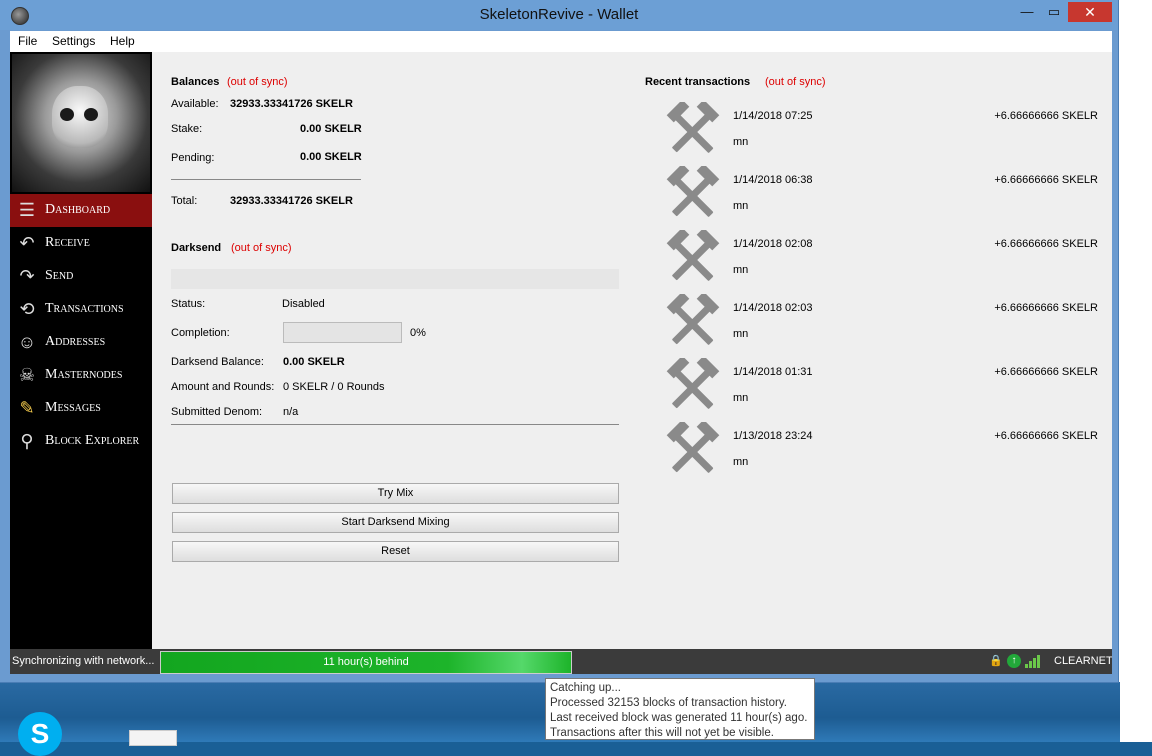  What do you see at coordinates (873, 388) in the screenshot?
I see `transaction-row: 1/14/2018 01:31 +6.66666666 SKELR mn` at bounding box center [873, 388].